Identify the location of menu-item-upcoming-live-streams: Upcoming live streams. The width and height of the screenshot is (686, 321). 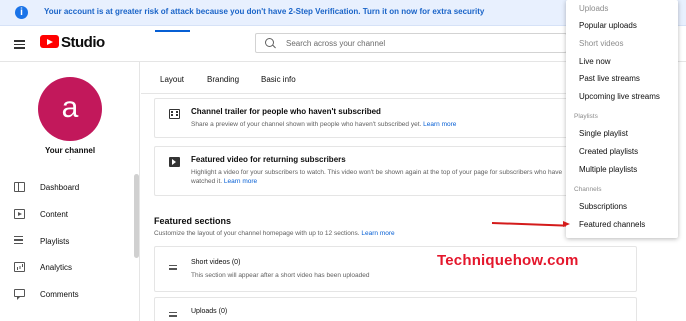
(619, 96).